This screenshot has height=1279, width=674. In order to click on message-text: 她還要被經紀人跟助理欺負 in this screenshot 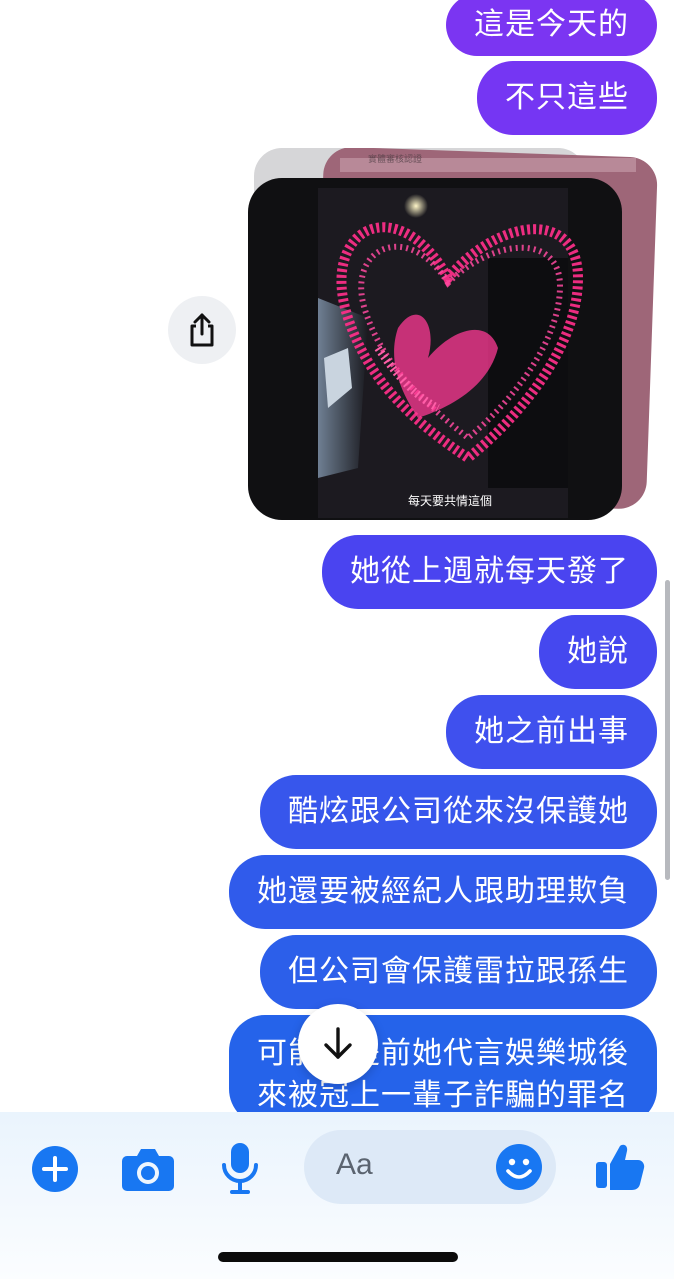, I will do `click(443, 891)`.